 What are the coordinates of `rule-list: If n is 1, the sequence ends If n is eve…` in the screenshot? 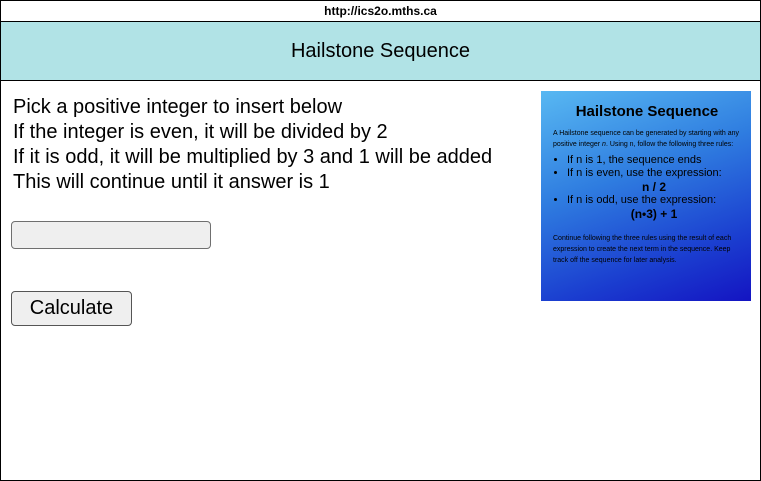 It's located at (647, 187).